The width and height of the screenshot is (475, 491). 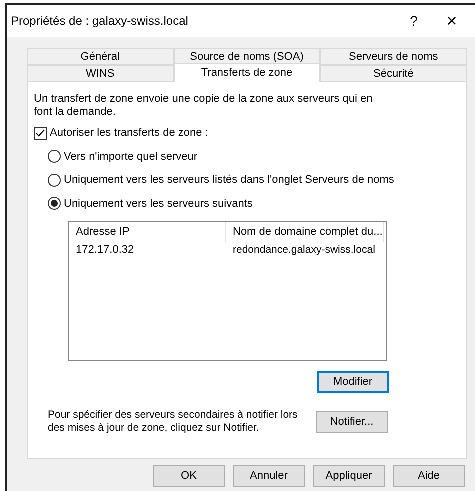 What do you see at coordinates (304, 250) in the screenshot?
I see `table-cell-text: redondance.galaxy-swiss.local` at bounding box center [304, 250].